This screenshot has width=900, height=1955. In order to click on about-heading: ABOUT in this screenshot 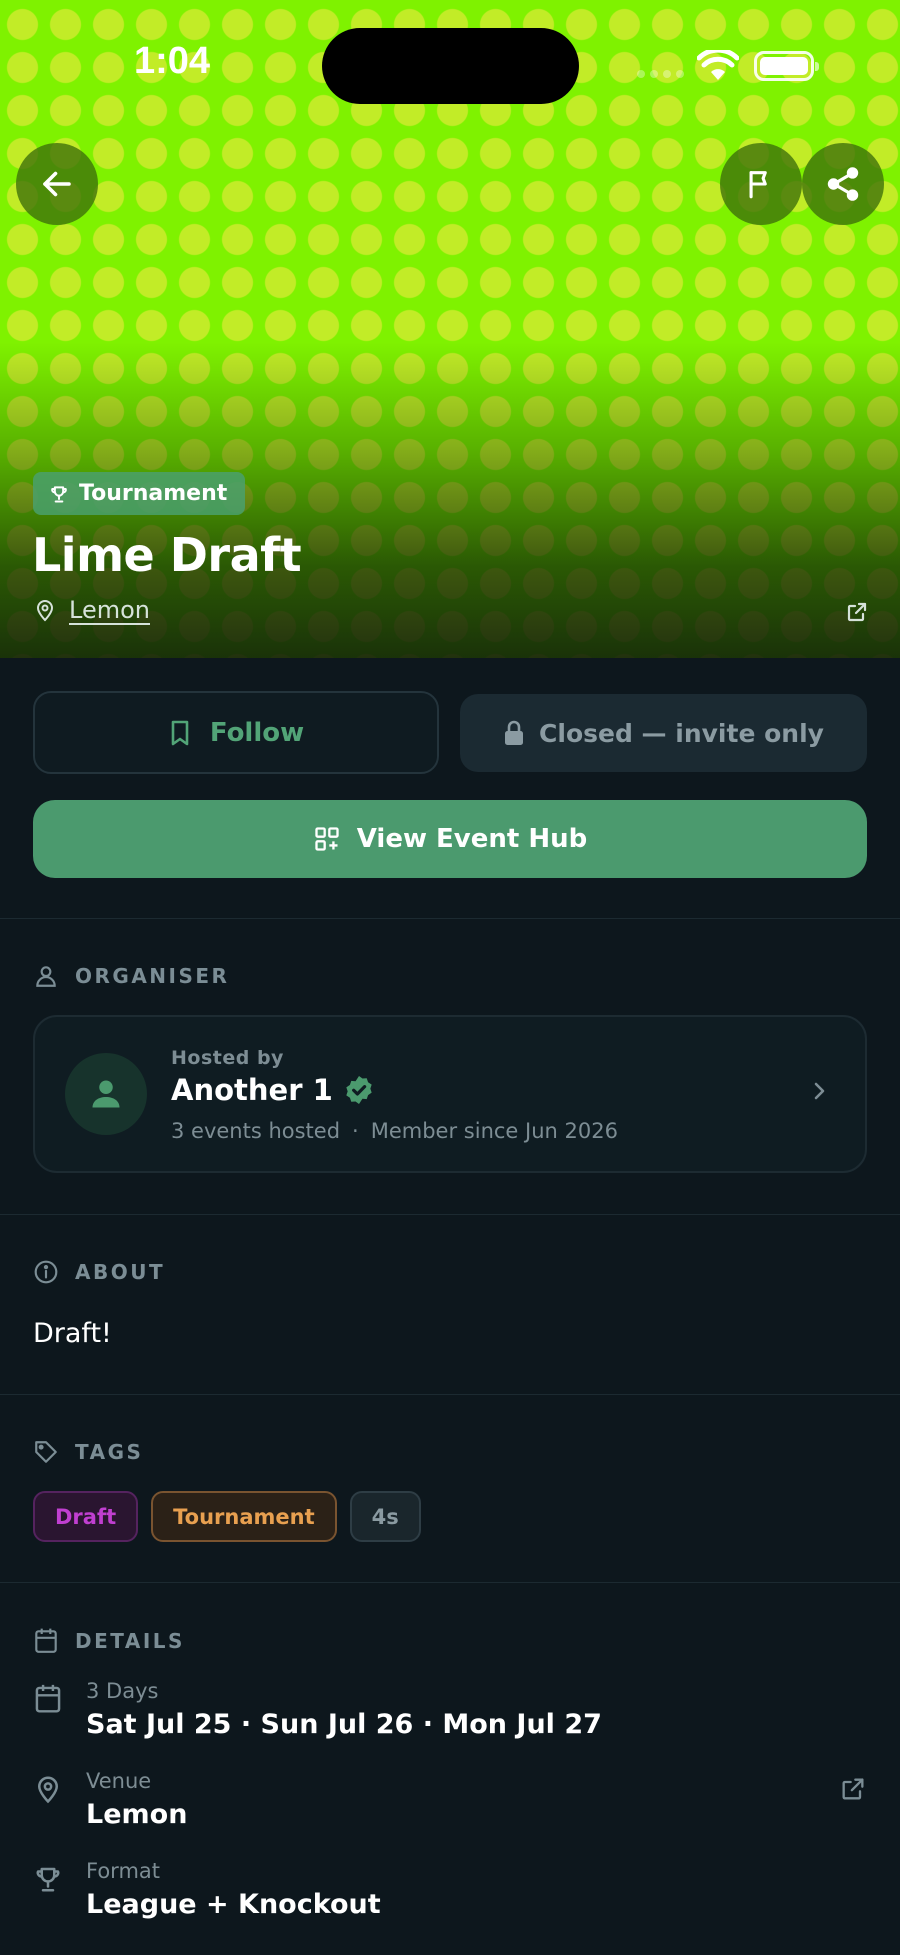, I will do `click(120, 1272)`.